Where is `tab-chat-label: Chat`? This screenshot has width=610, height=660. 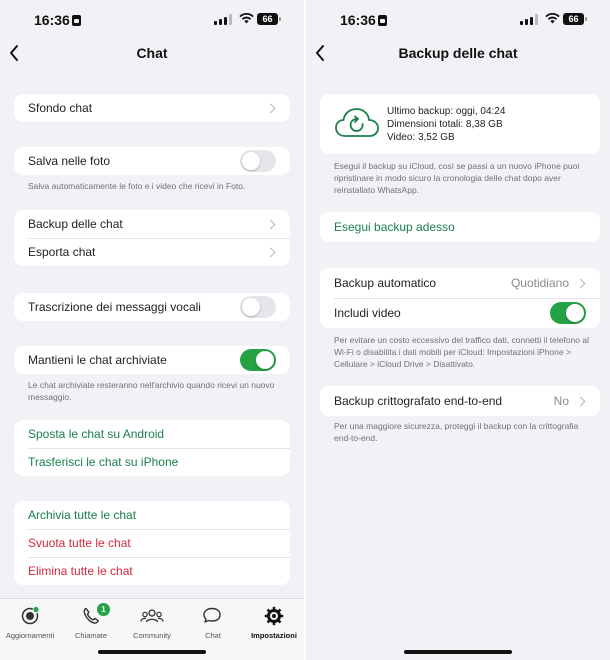
tab-chat-label: Chat is located at coordinates (213, 635).